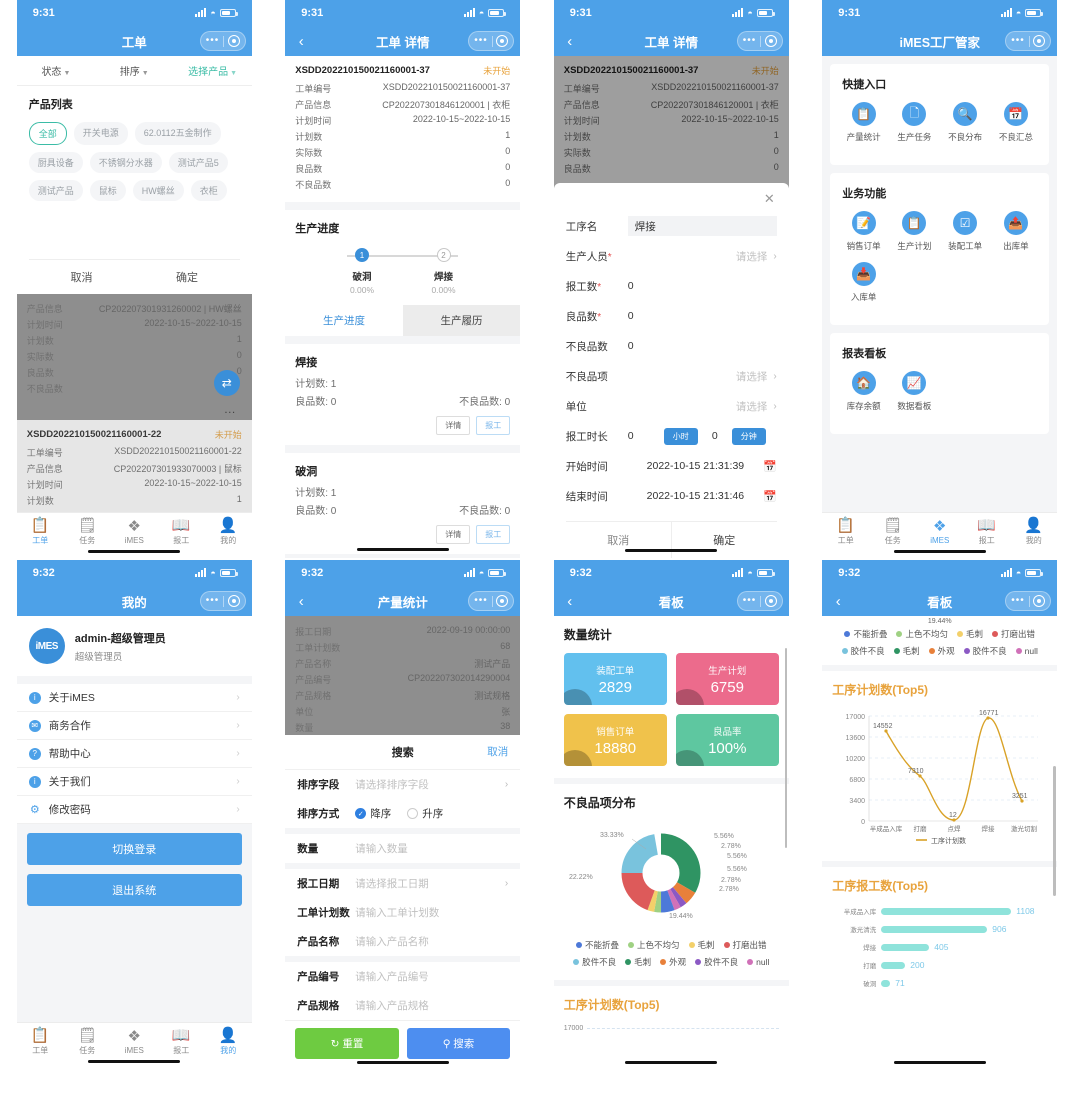  Describe the element at coordinates (134, 70) in the screenshot. I see `filter-sort: 排序 ▼` at that location.